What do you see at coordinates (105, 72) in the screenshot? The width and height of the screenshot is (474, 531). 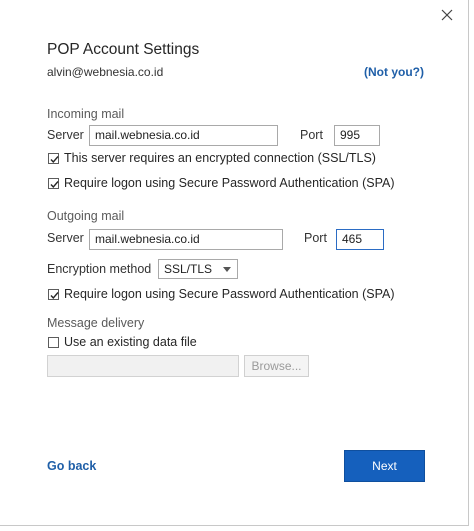 I see `account-email: alvin@webnesia.co.id` at bounding box center [105, 72].